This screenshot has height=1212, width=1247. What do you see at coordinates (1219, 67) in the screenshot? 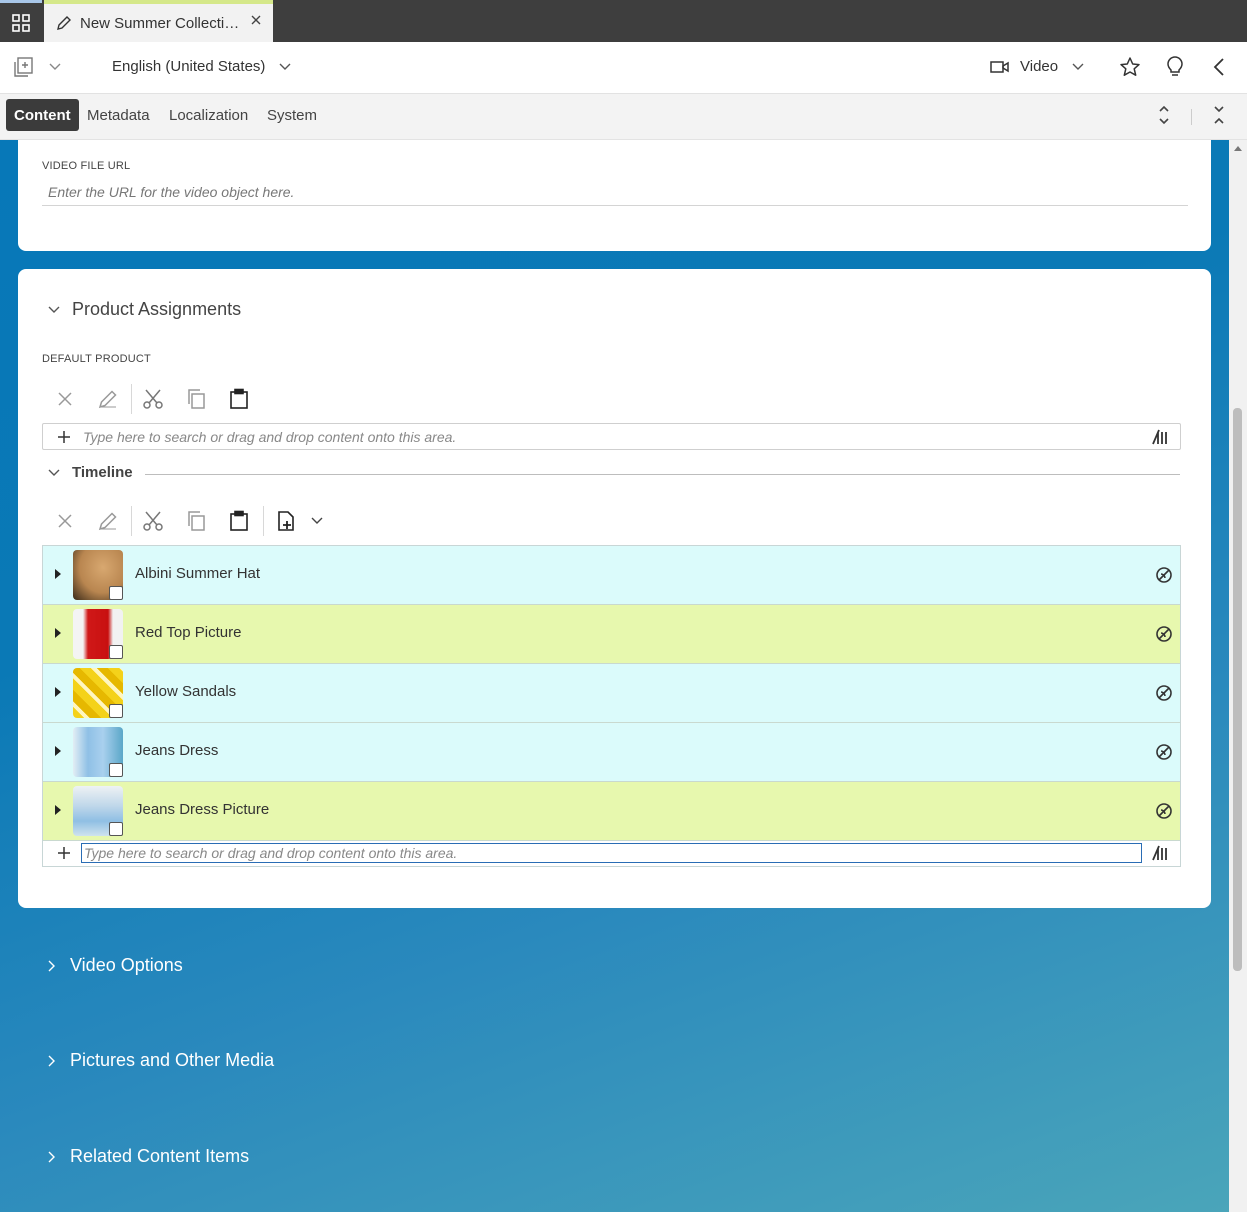
I see `collapse-panel-button` at bounding box center [1219, 67].